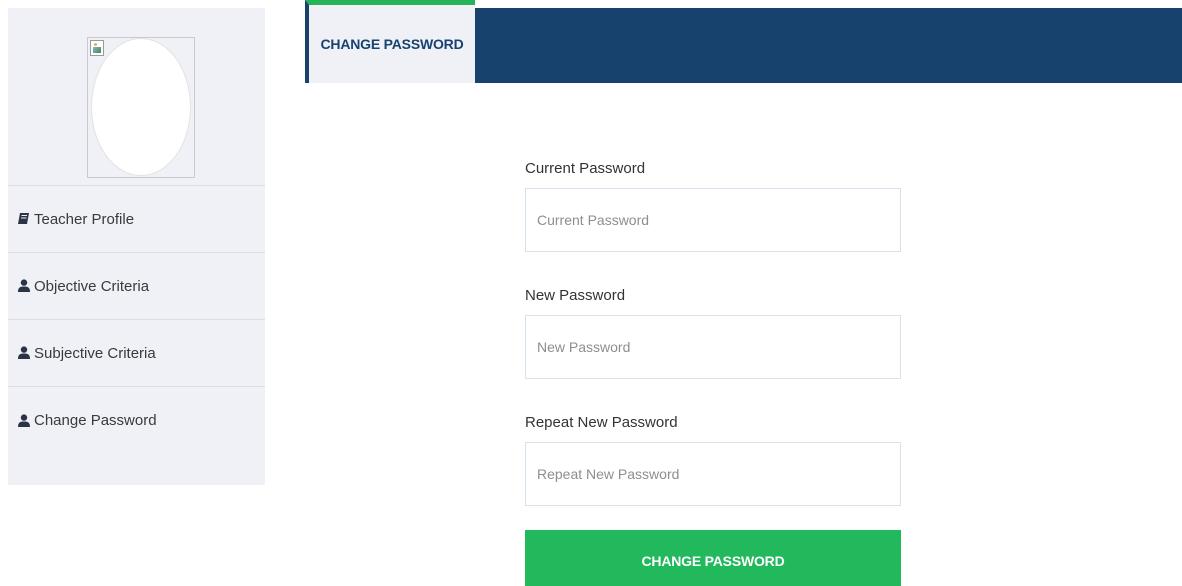  Describe the element at coordinates (95, 420) in the screenshot. I see `sidebar-item-label: Change Password` at that location.